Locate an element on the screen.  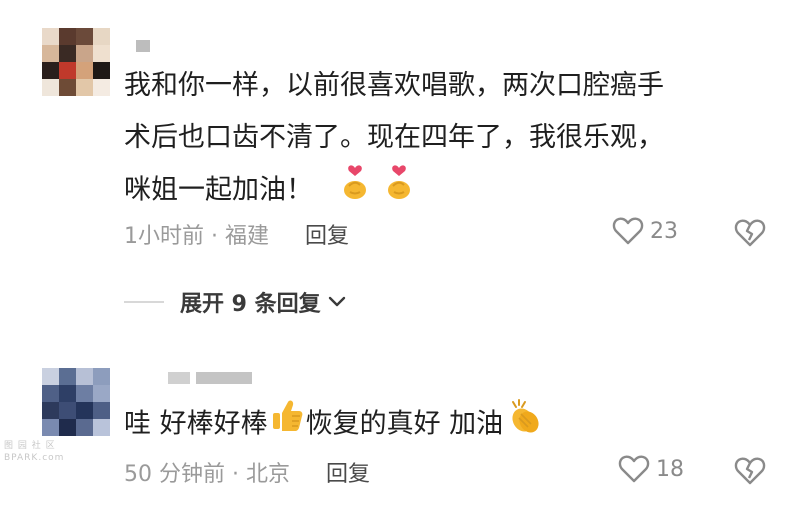
comment-text: 哇 好棒好棒 恢复的真好 加油 is located at coordinates (333, 425).